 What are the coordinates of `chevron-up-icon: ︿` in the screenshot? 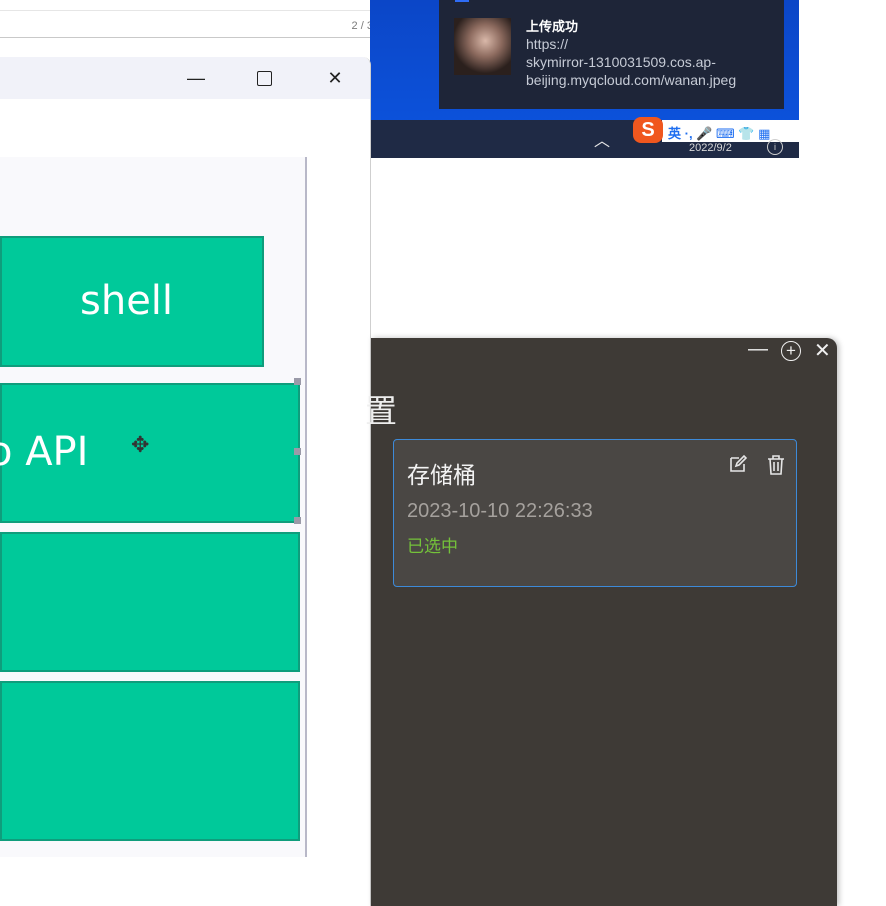 It's located at (602, 139).